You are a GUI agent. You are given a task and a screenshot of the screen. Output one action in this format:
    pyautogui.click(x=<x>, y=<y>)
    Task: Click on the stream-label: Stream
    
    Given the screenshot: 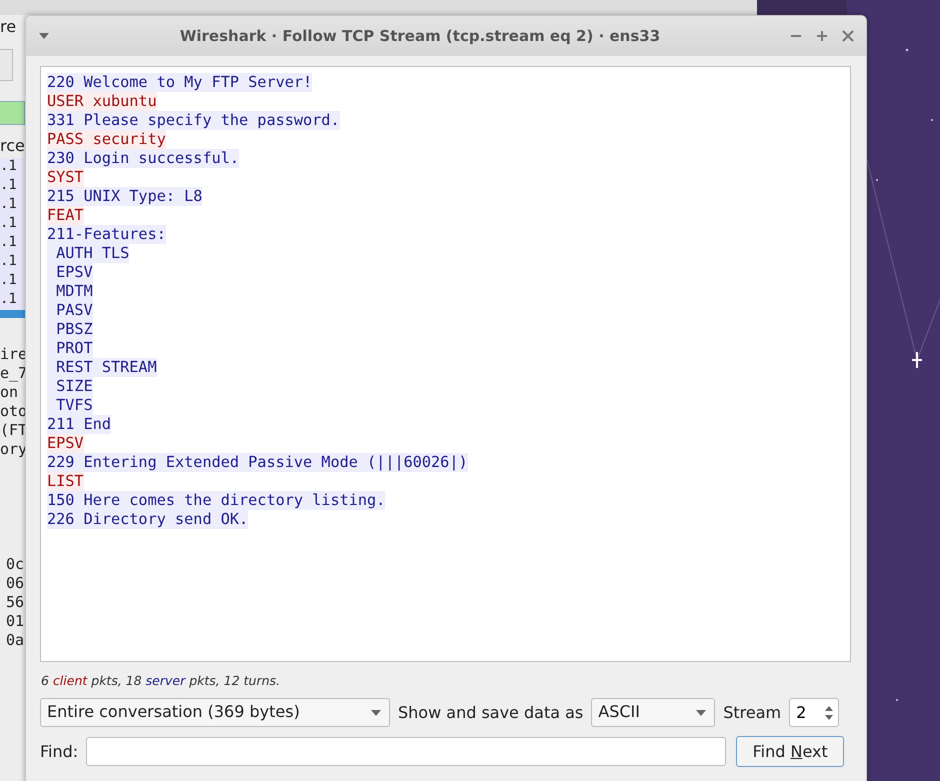 What is the action you would take?
    pyautogui.click(x=752, y=712)
    